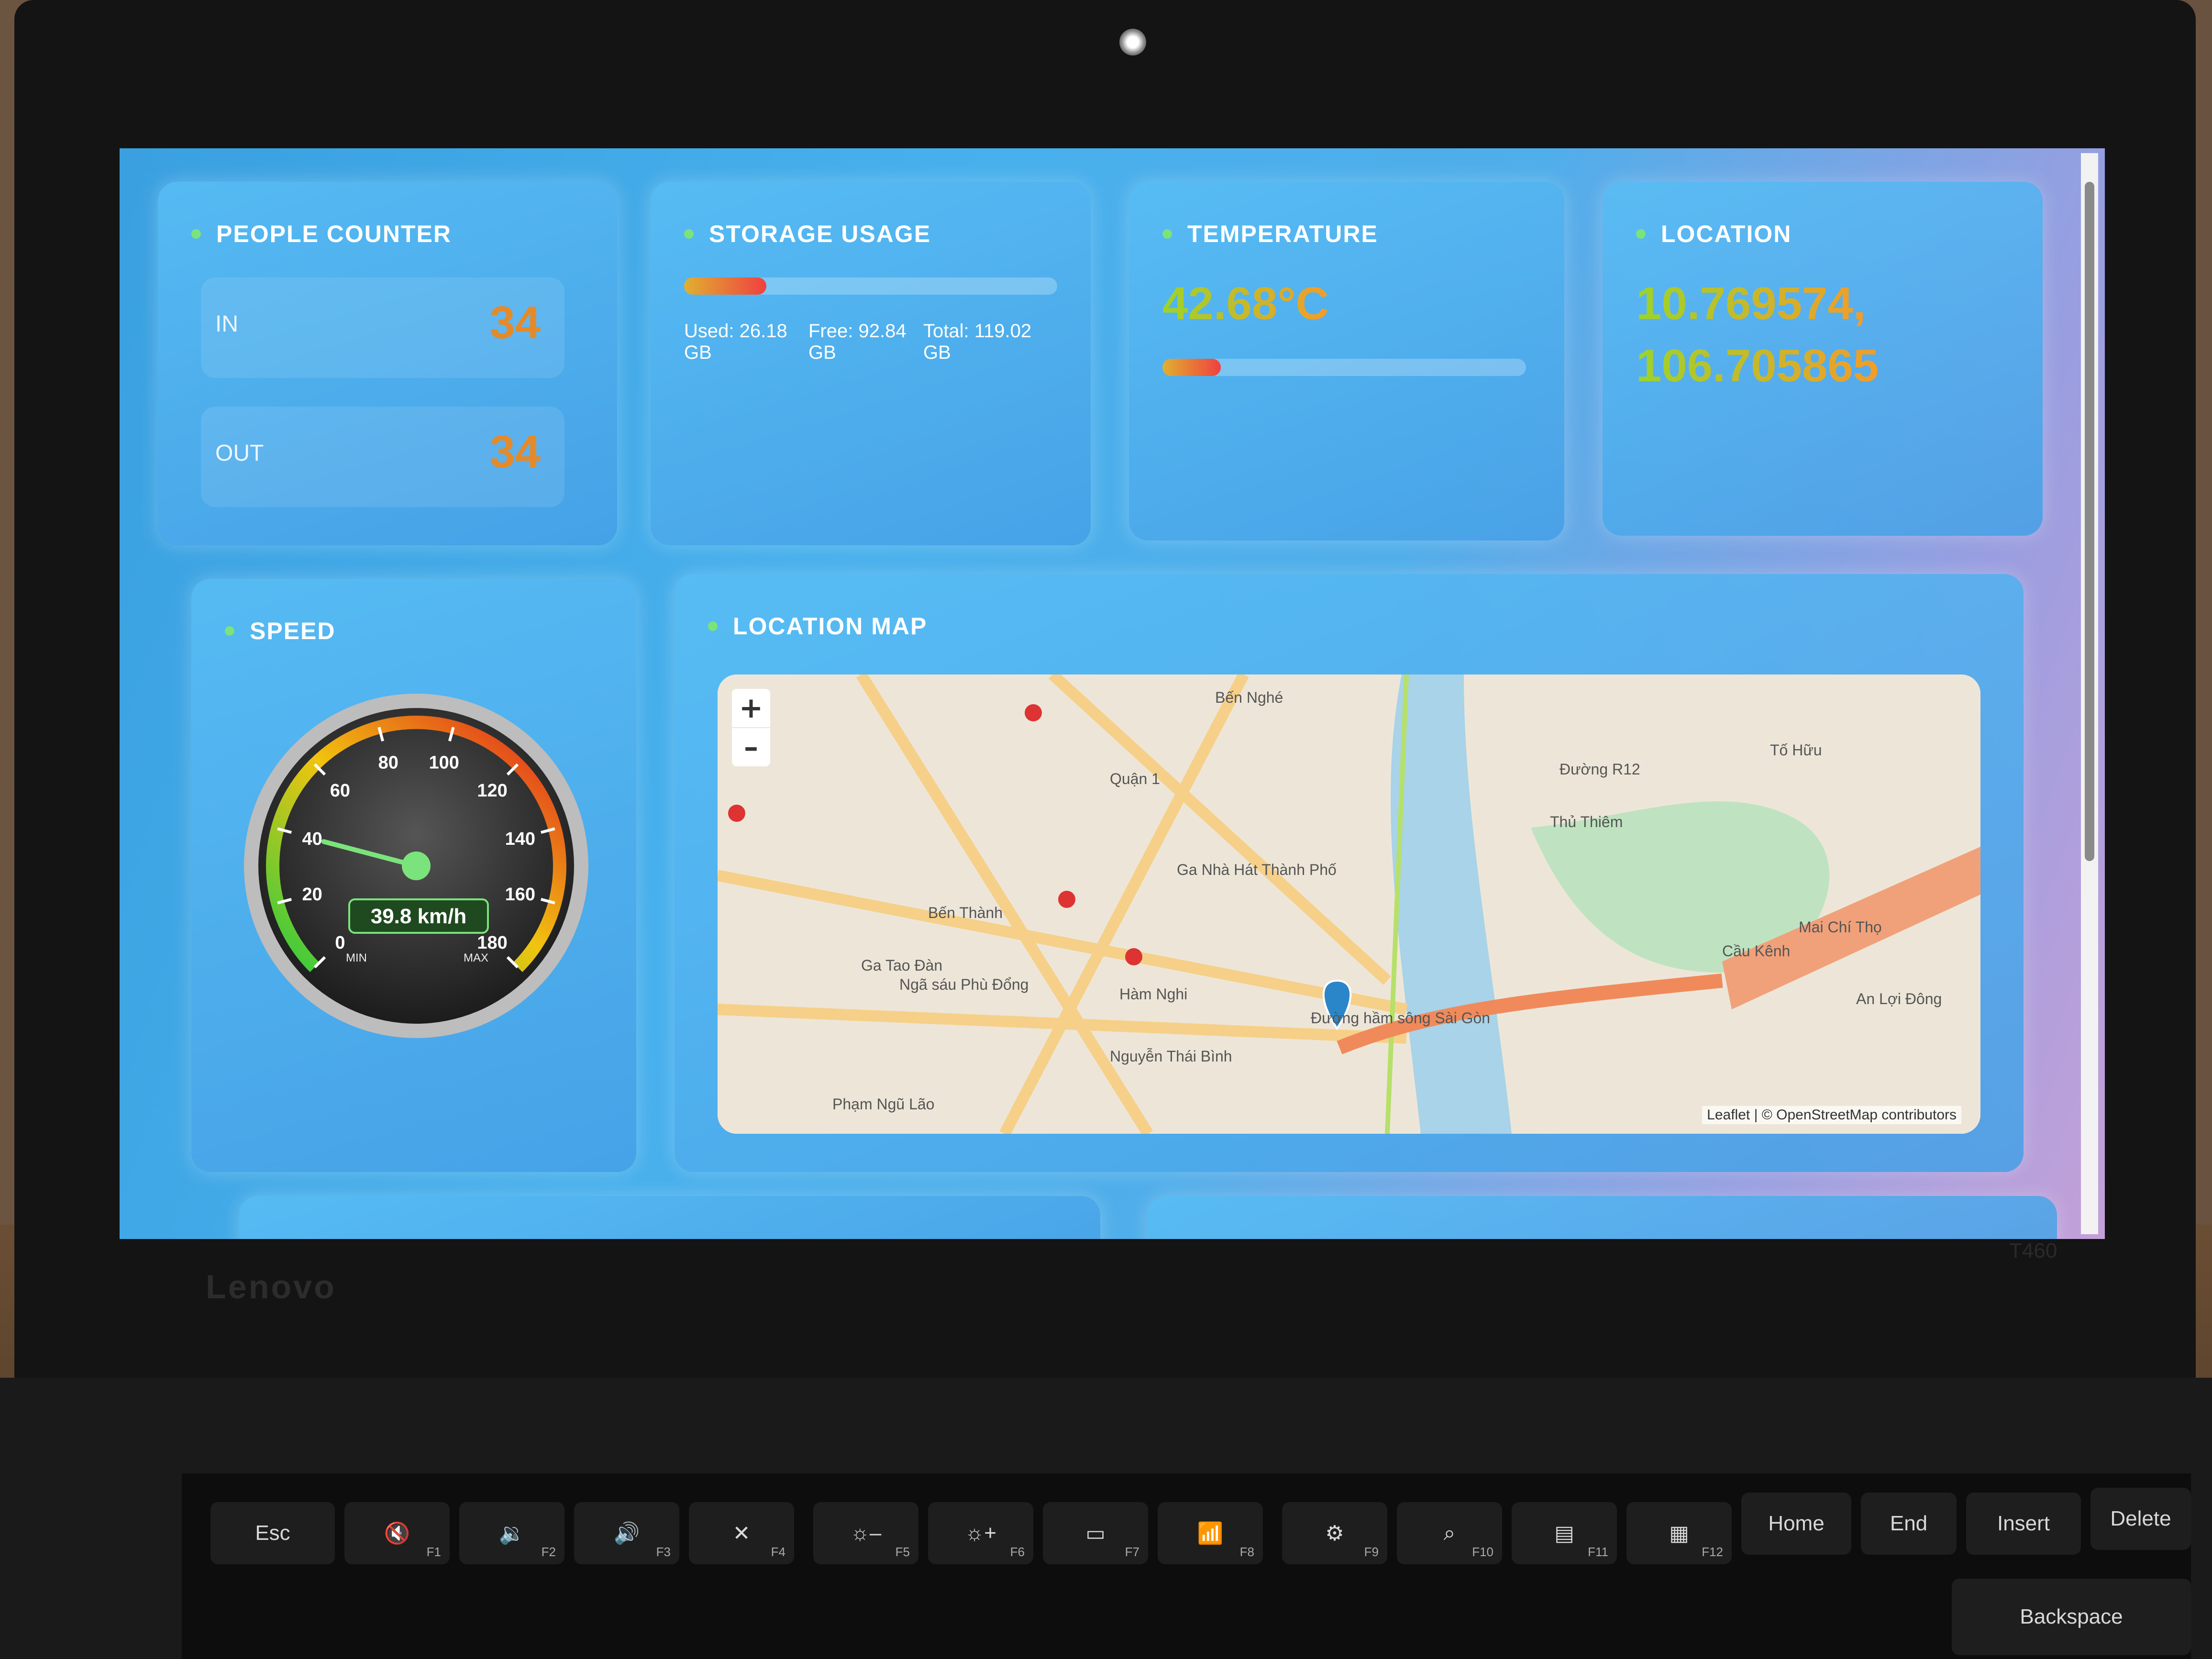 Image resolution: width=2212 pixels, height=1659 pixels. I want to click on key-f11: ▤ F11, so click(1564, 1533).